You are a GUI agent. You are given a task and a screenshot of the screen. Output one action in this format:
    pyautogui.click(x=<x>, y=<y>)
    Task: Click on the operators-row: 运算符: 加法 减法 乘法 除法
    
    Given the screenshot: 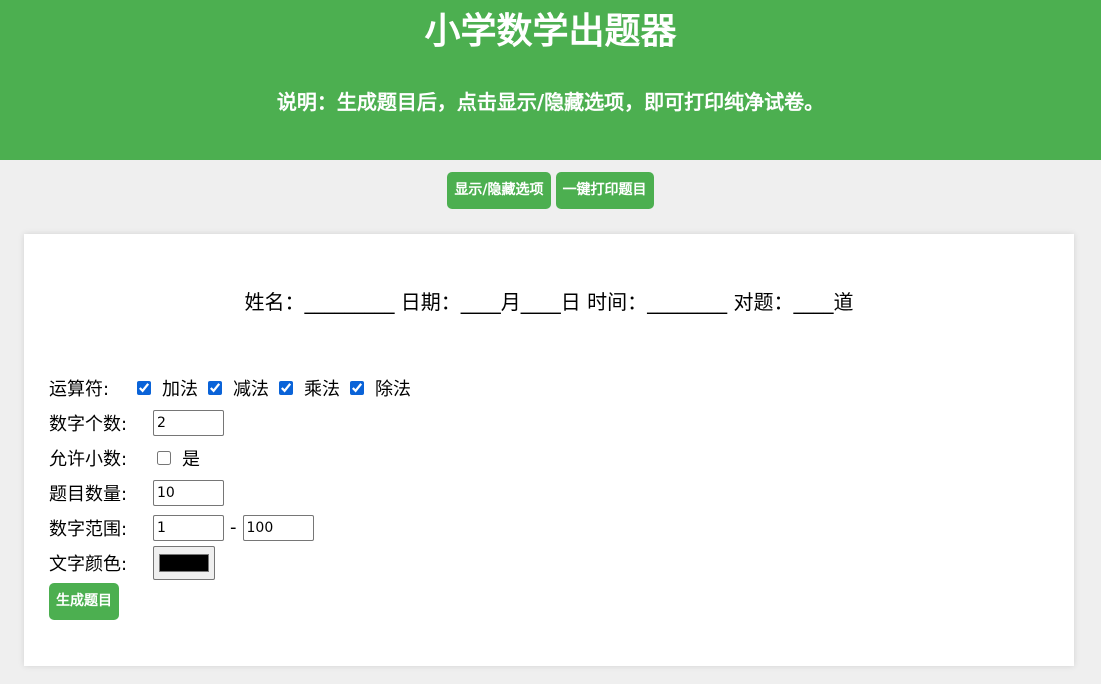 What is the action you would take?
    pyautogui.click(x=235, y=387)
    